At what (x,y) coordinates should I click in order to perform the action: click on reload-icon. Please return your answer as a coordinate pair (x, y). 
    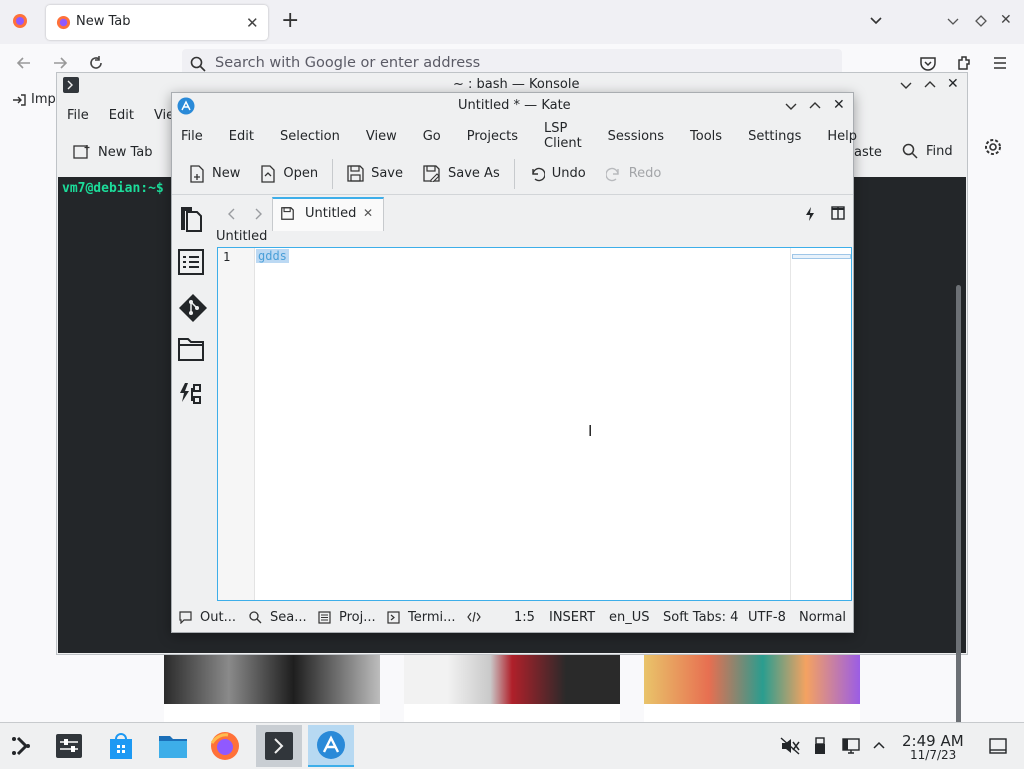
    Looking at the image, I should click on (96, 63).